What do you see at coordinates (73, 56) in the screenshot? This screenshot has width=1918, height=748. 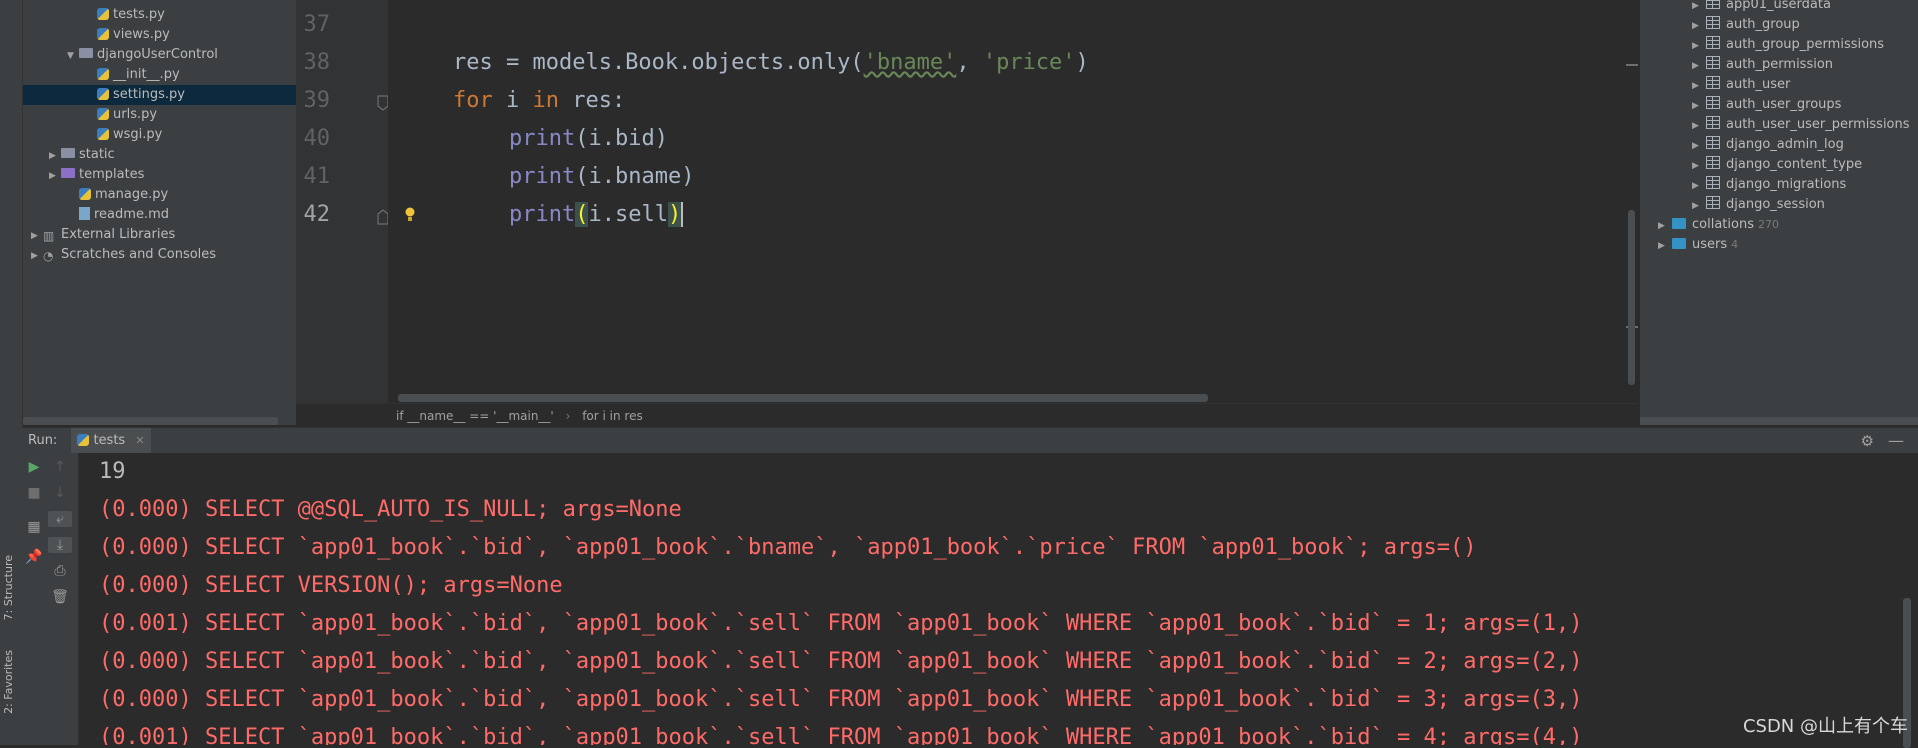 I see `expand-down-icon: ▼` at bounding box center [73, 56].